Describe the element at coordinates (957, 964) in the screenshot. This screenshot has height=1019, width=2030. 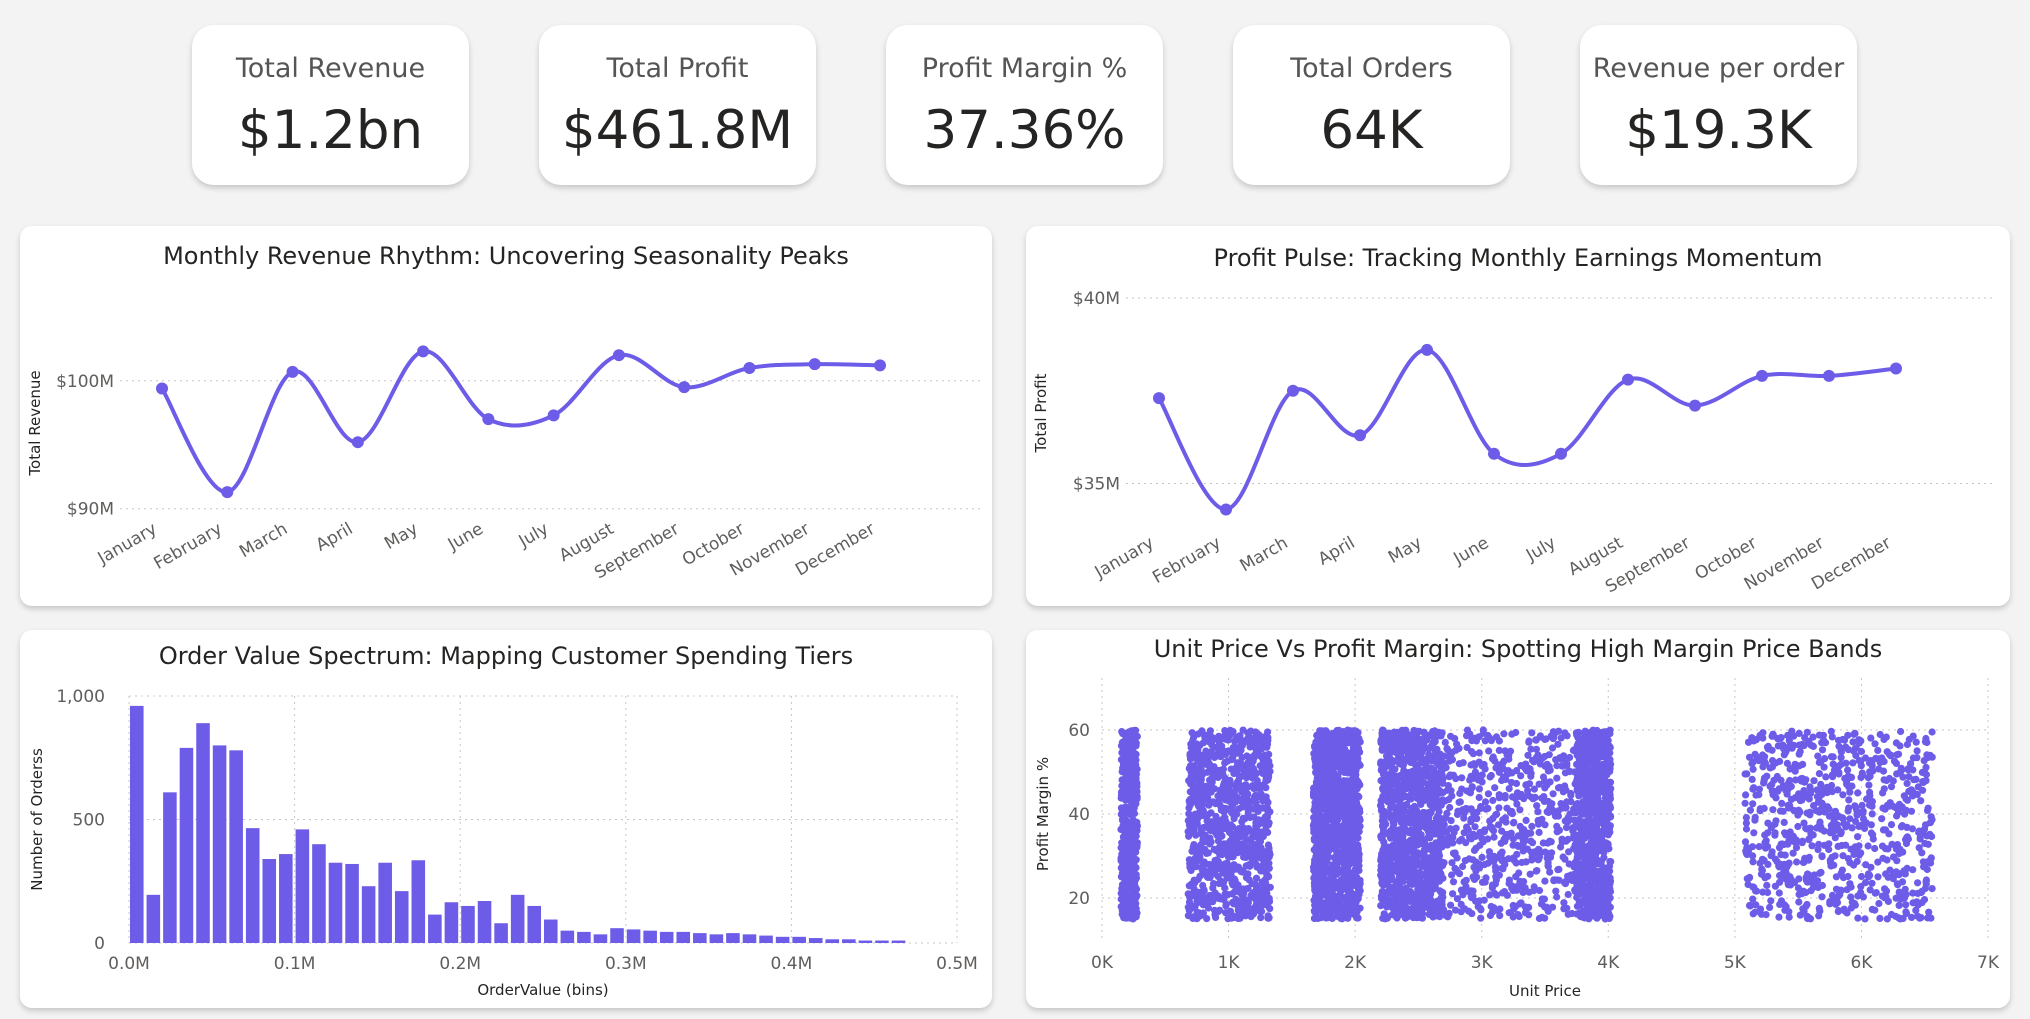
I see `x-tick-label: 0.5M` at that location.